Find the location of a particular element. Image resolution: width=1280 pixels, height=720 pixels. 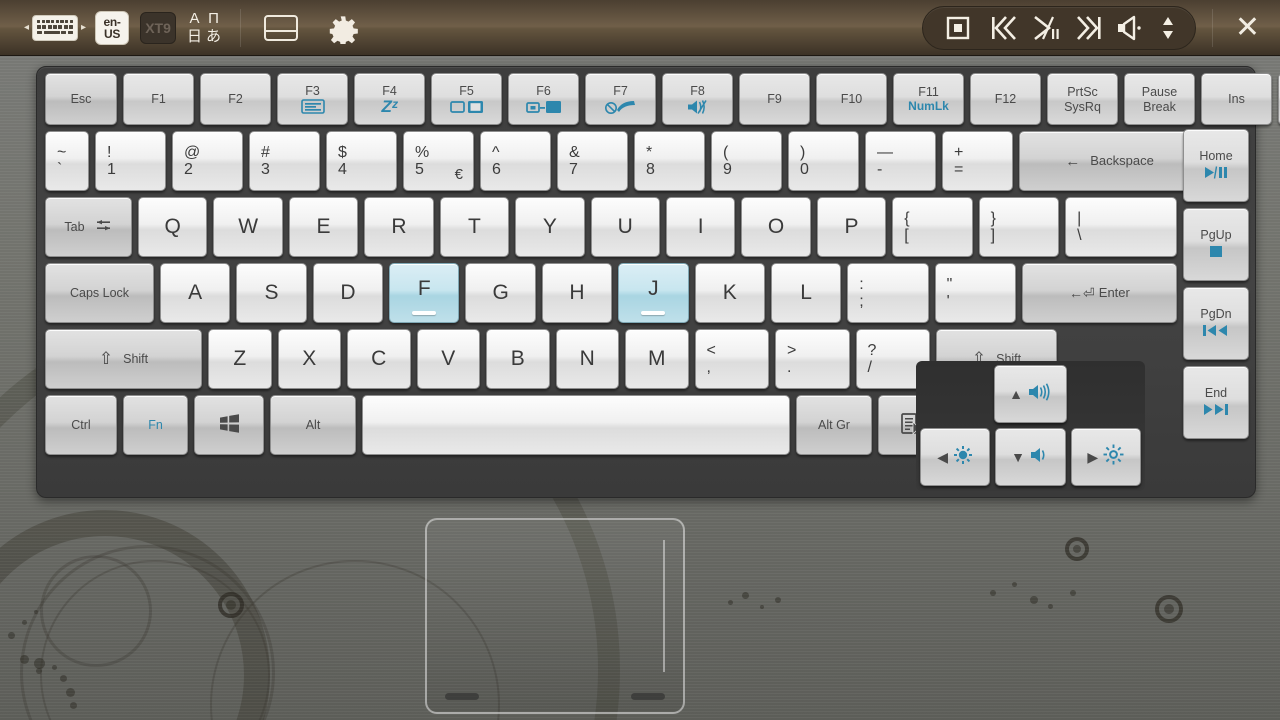

key-quote: " ' is located at coordinates (975, 293).